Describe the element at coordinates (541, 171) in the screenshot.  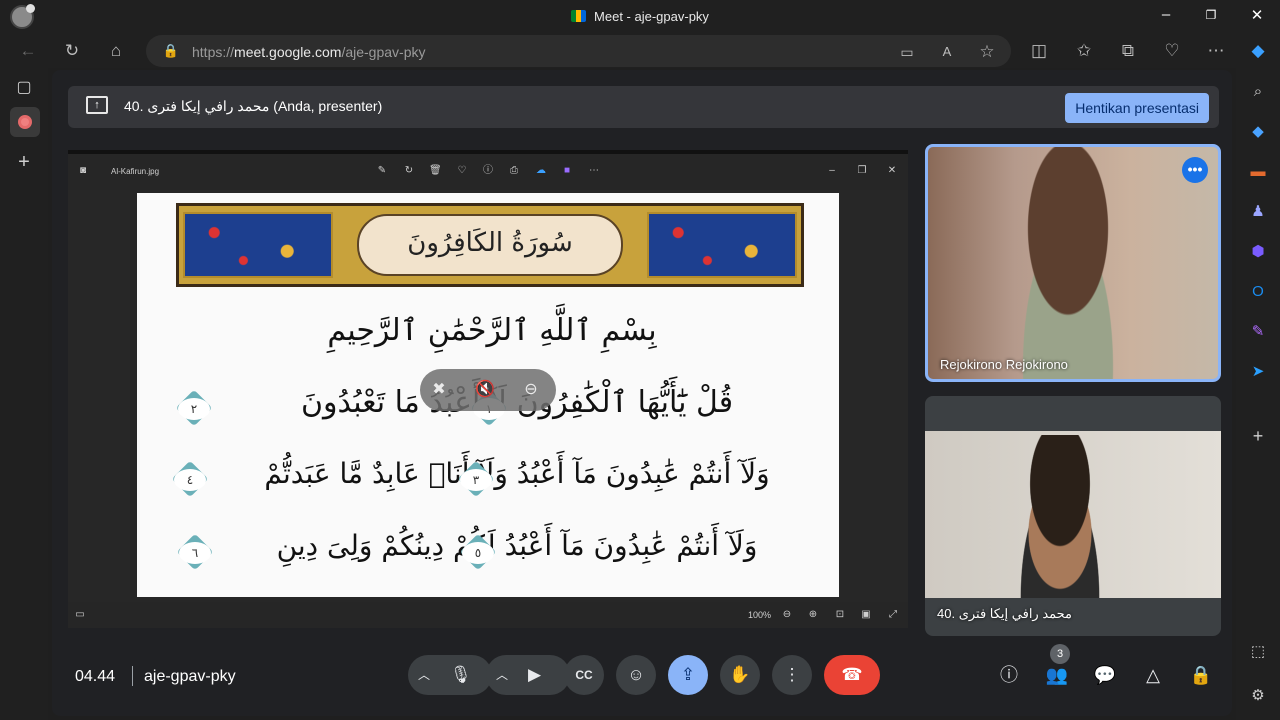
I see `onedrive-icon: ☁` at that location.